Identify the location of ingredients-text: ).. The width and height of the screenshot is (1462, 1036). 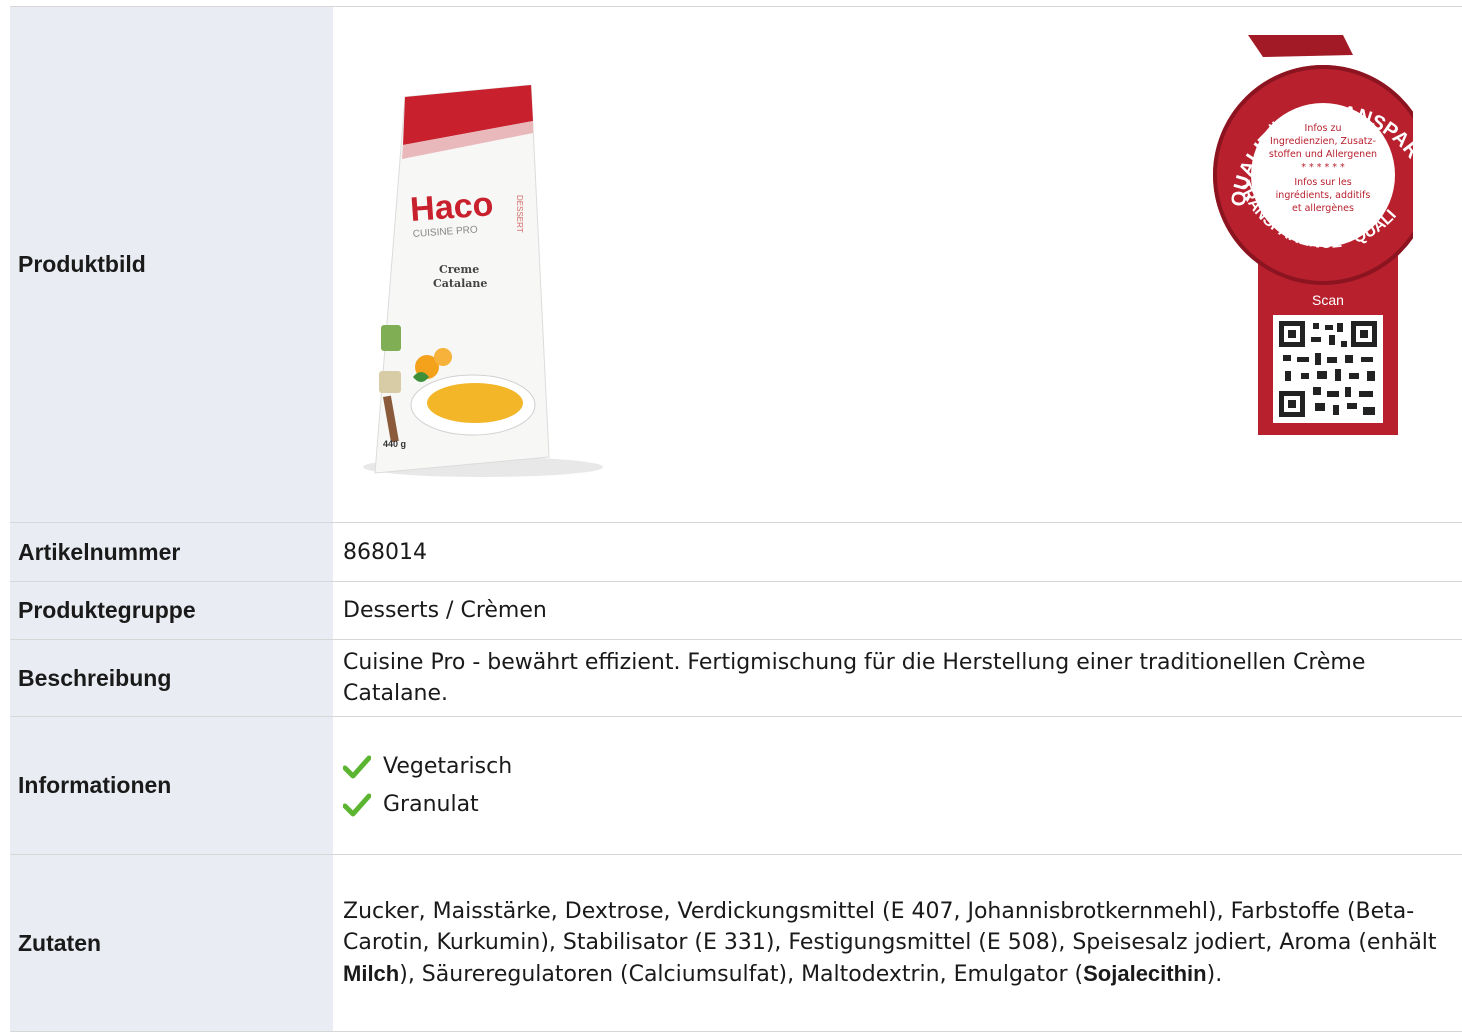
(1214, 974).